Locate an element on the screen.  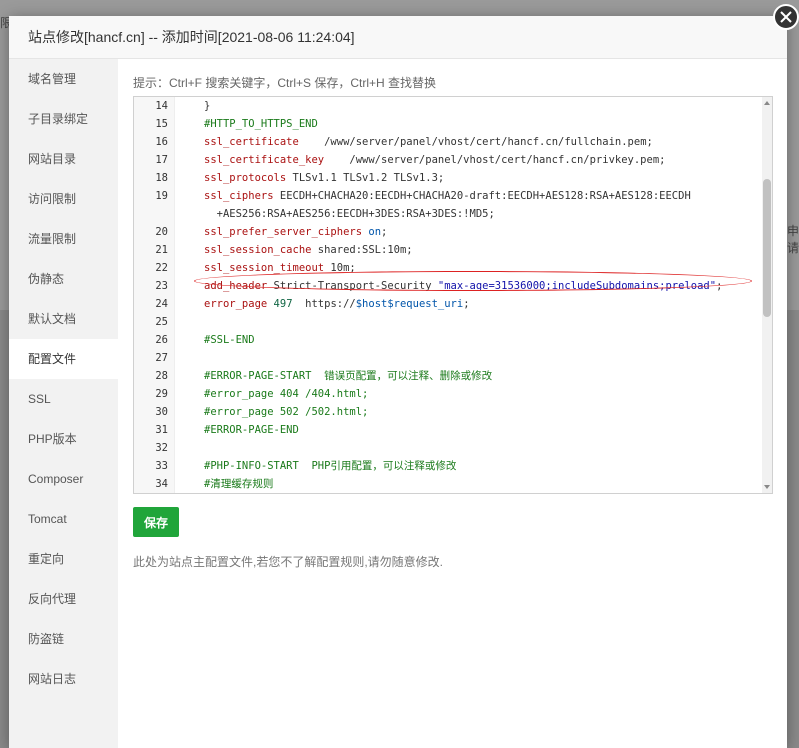
code-token: #清理缓存规则 is located at coordinates (239, 484).